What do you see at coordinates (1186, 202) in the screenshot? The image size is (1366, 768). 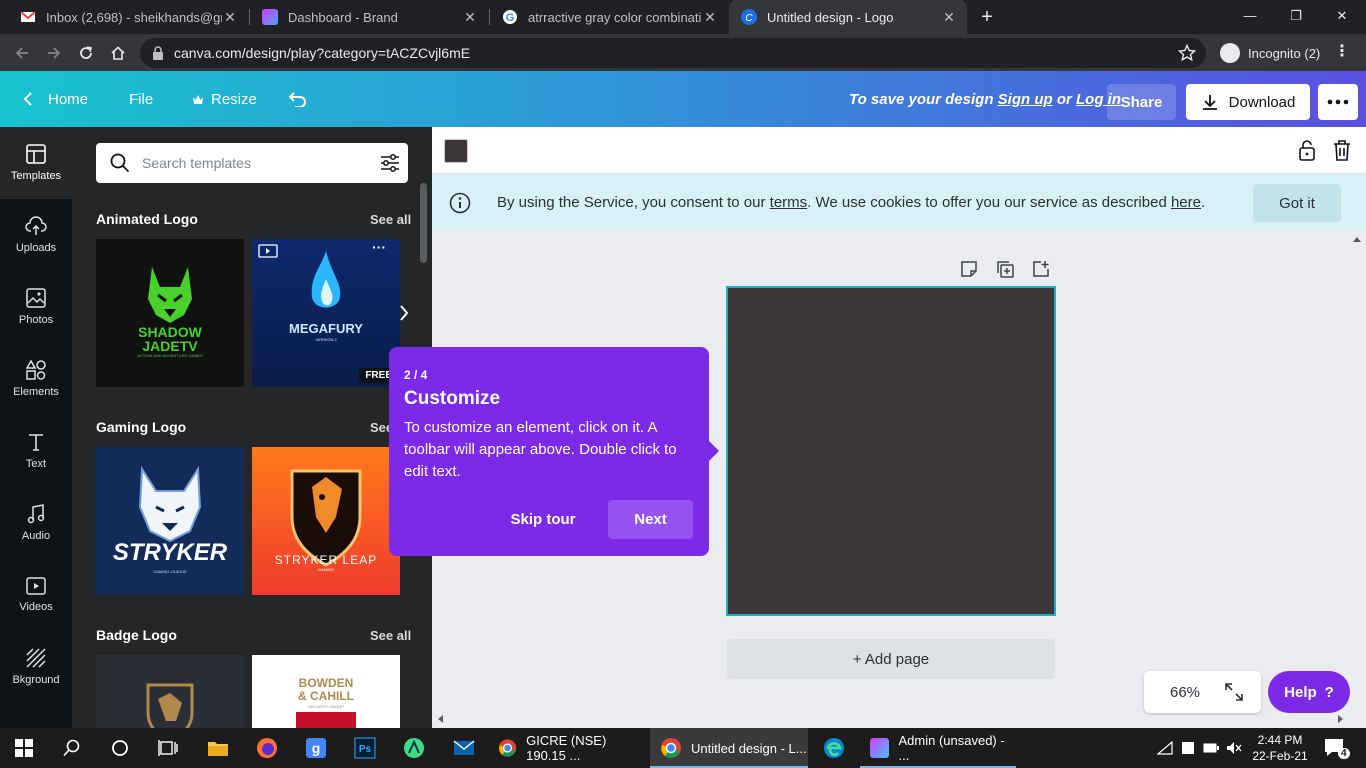 I see `here-link: here` at bounding box center [1186, 202].